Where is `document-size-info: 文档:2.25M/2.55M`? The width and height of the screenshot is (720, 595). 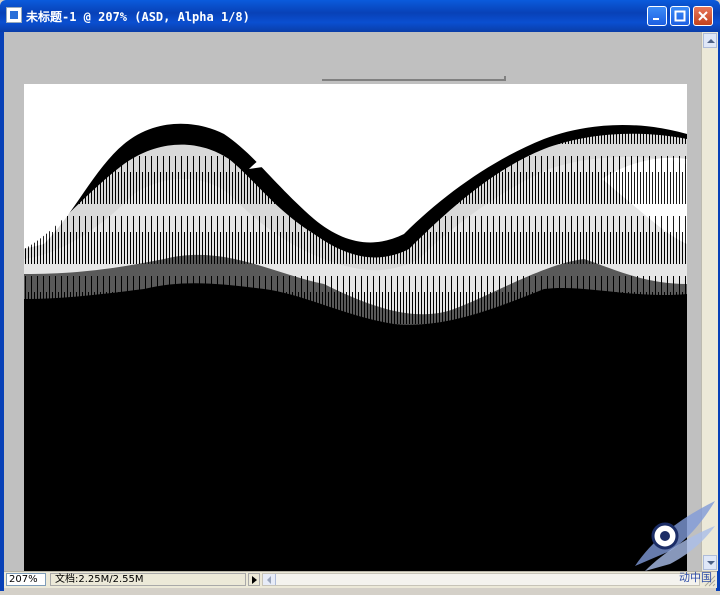 document-size-info: 文档:2.25M/2.55M is located at coordinates (148, 579).